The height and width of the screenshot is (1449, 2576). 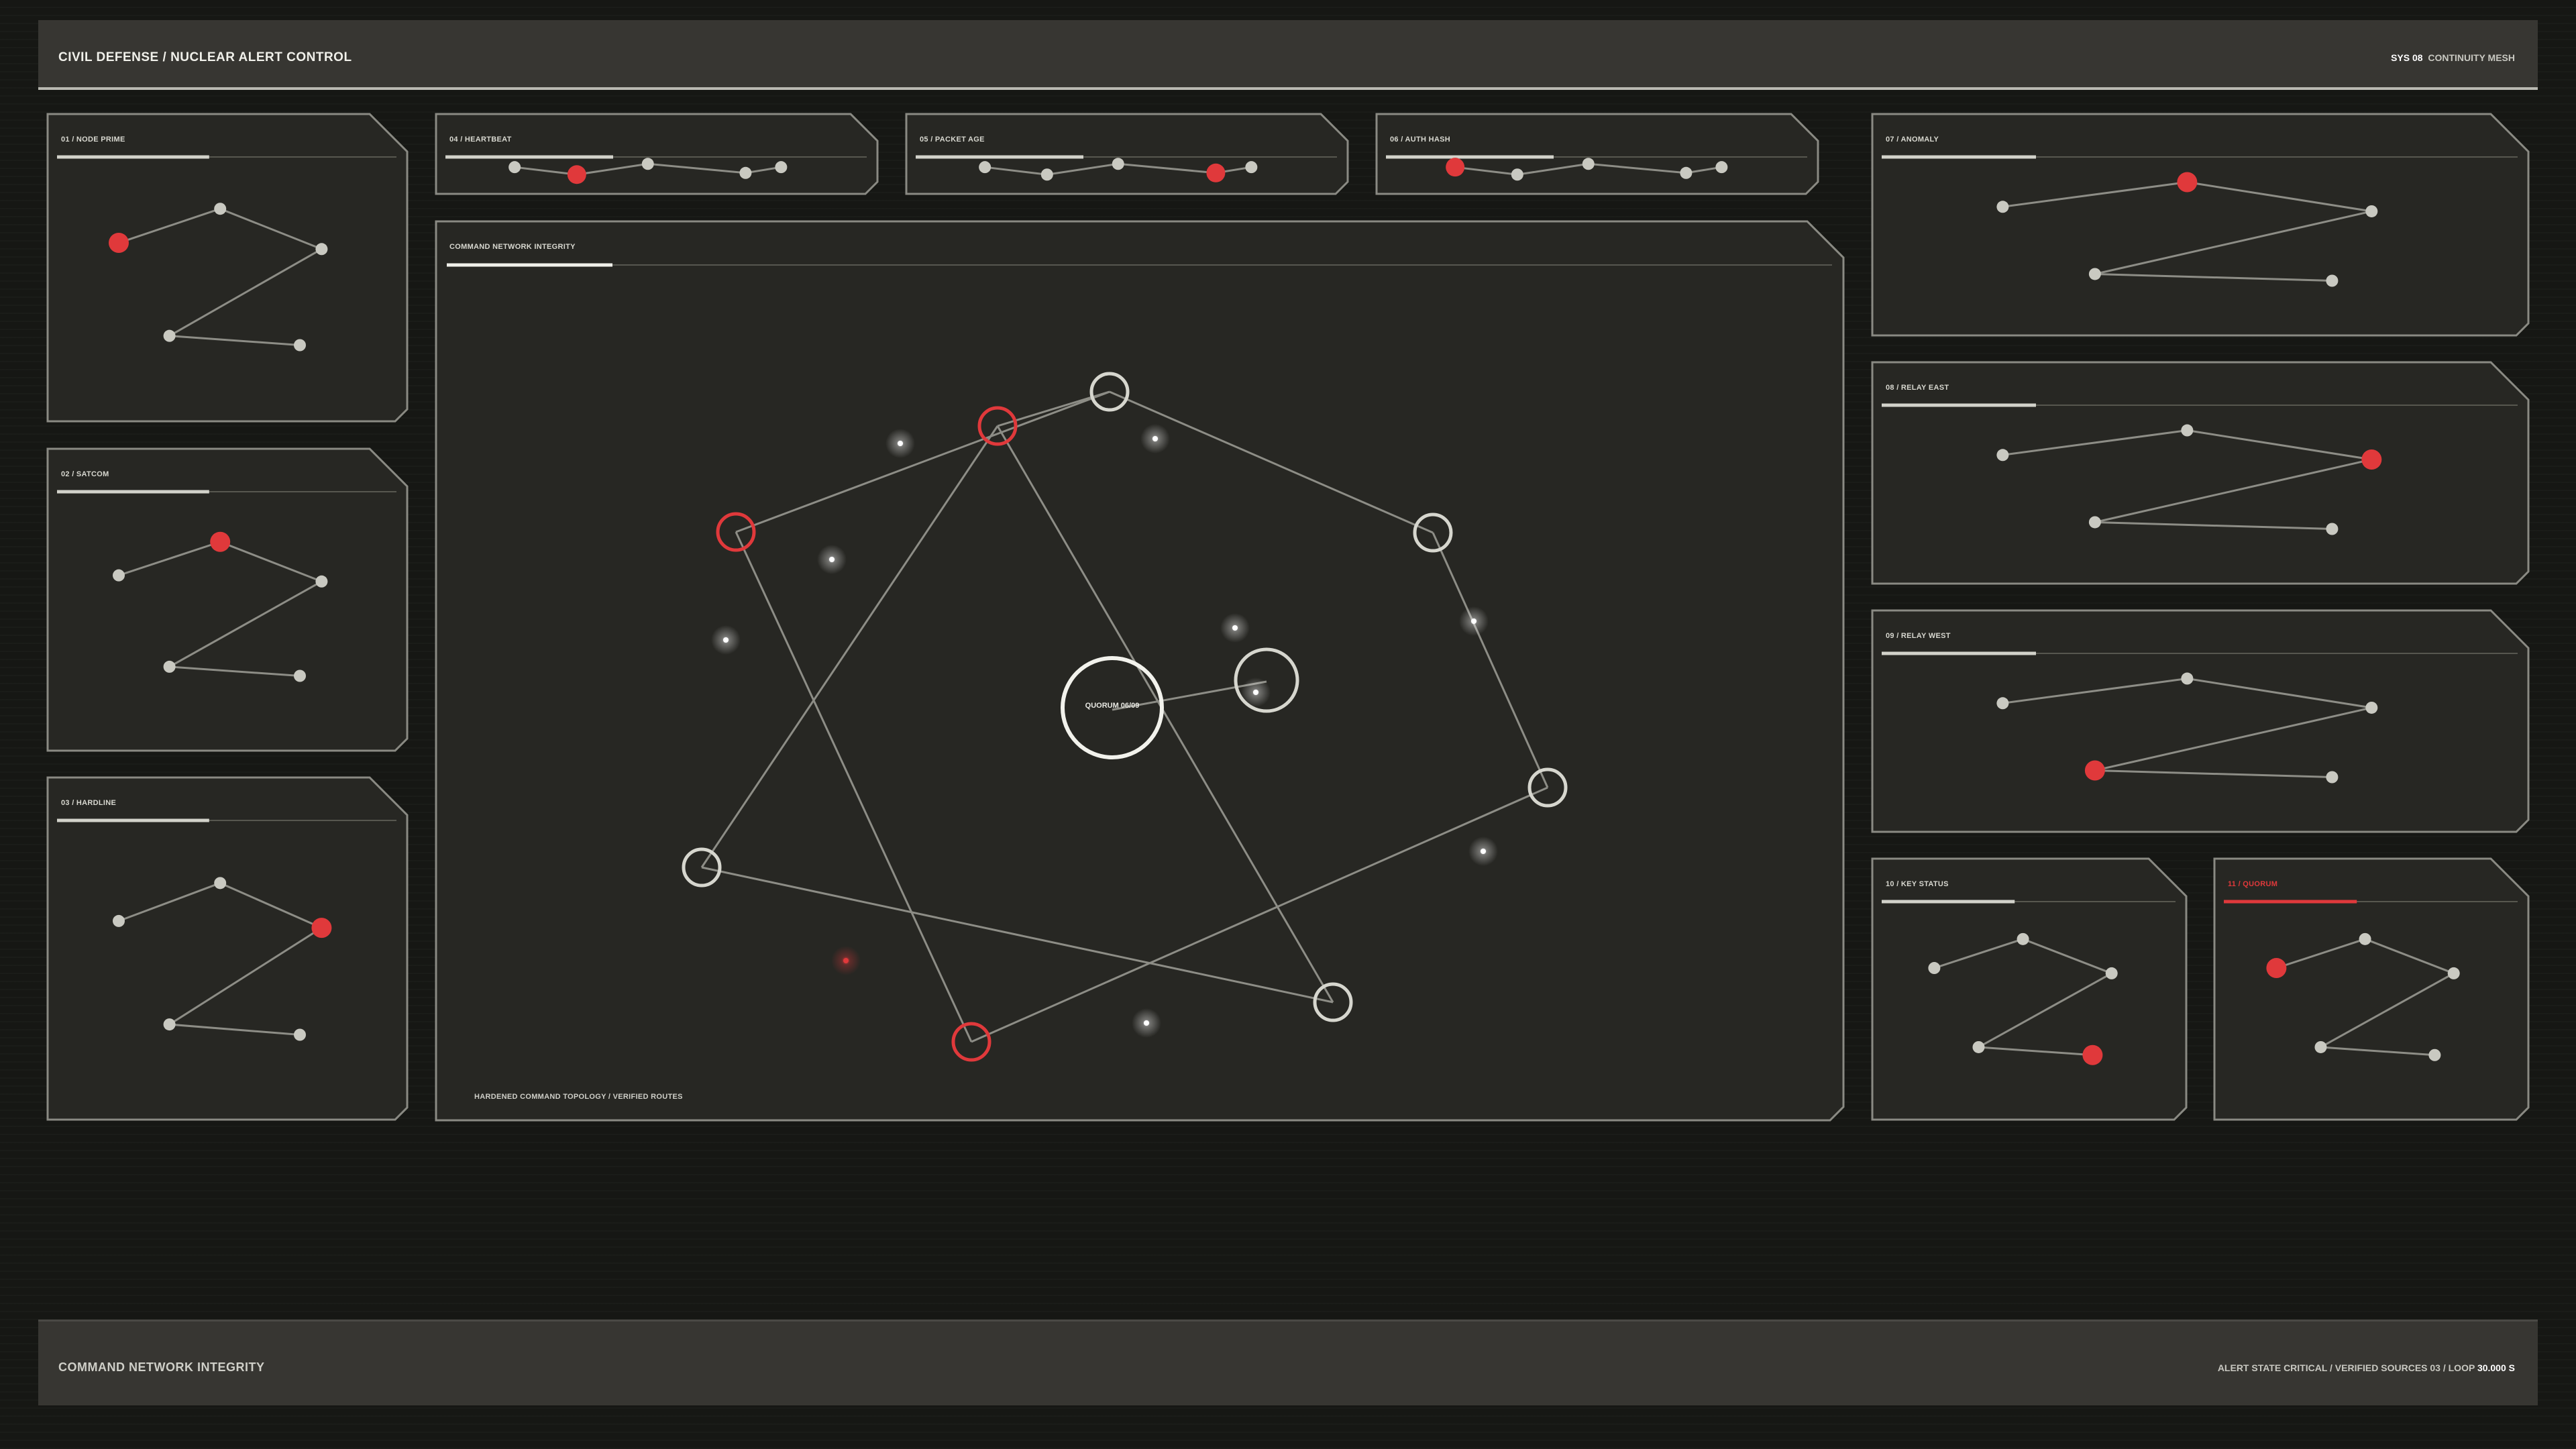 What do you see at coordinates (161, 1367) in the screenshot?
I see `footer-title: COMMAND NETWORK INTEGRITY` at bounding box center [161, 1367].